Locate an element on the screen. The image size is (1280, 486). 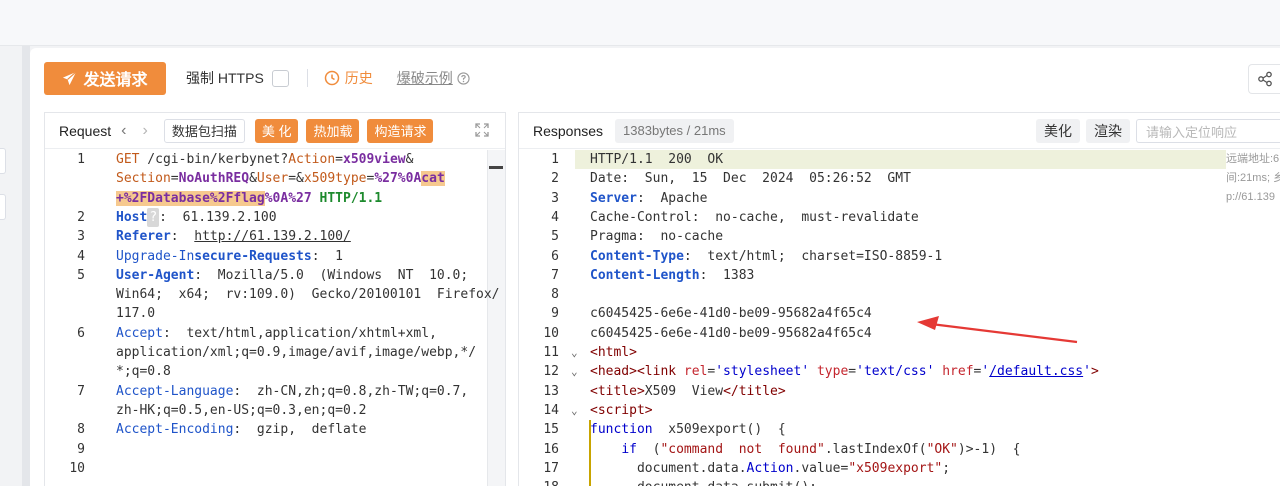
response-title: Responses is located at coordinates (568, 130).